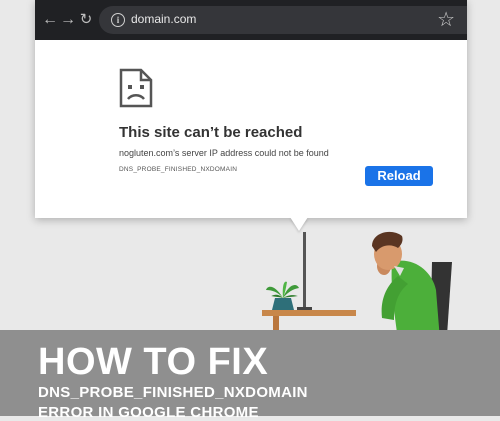  I want to click on reload-button: Reload, so click(399, 176).